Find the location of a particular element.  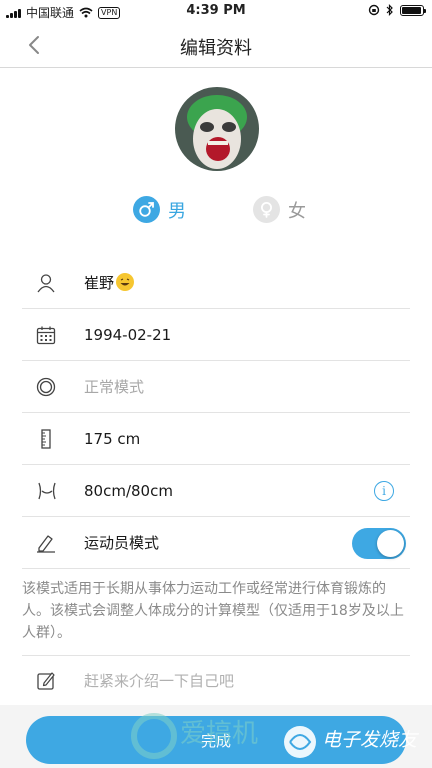

grin-emoji-icon is located at coordinates (125, 282).